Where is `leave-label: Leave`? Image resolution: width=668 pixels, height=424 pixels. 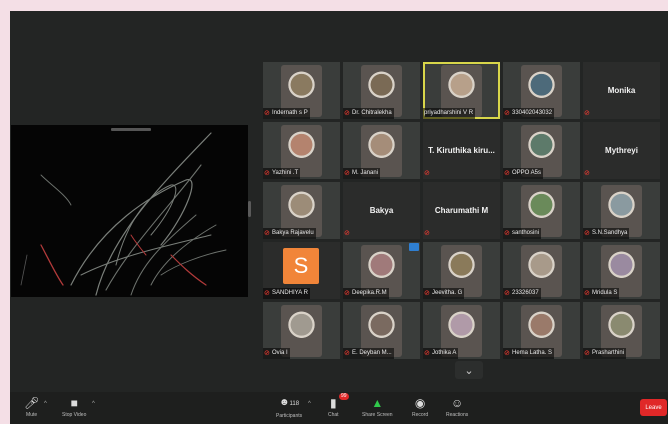 leave-label: Leave is located at coordinates (653, 407).